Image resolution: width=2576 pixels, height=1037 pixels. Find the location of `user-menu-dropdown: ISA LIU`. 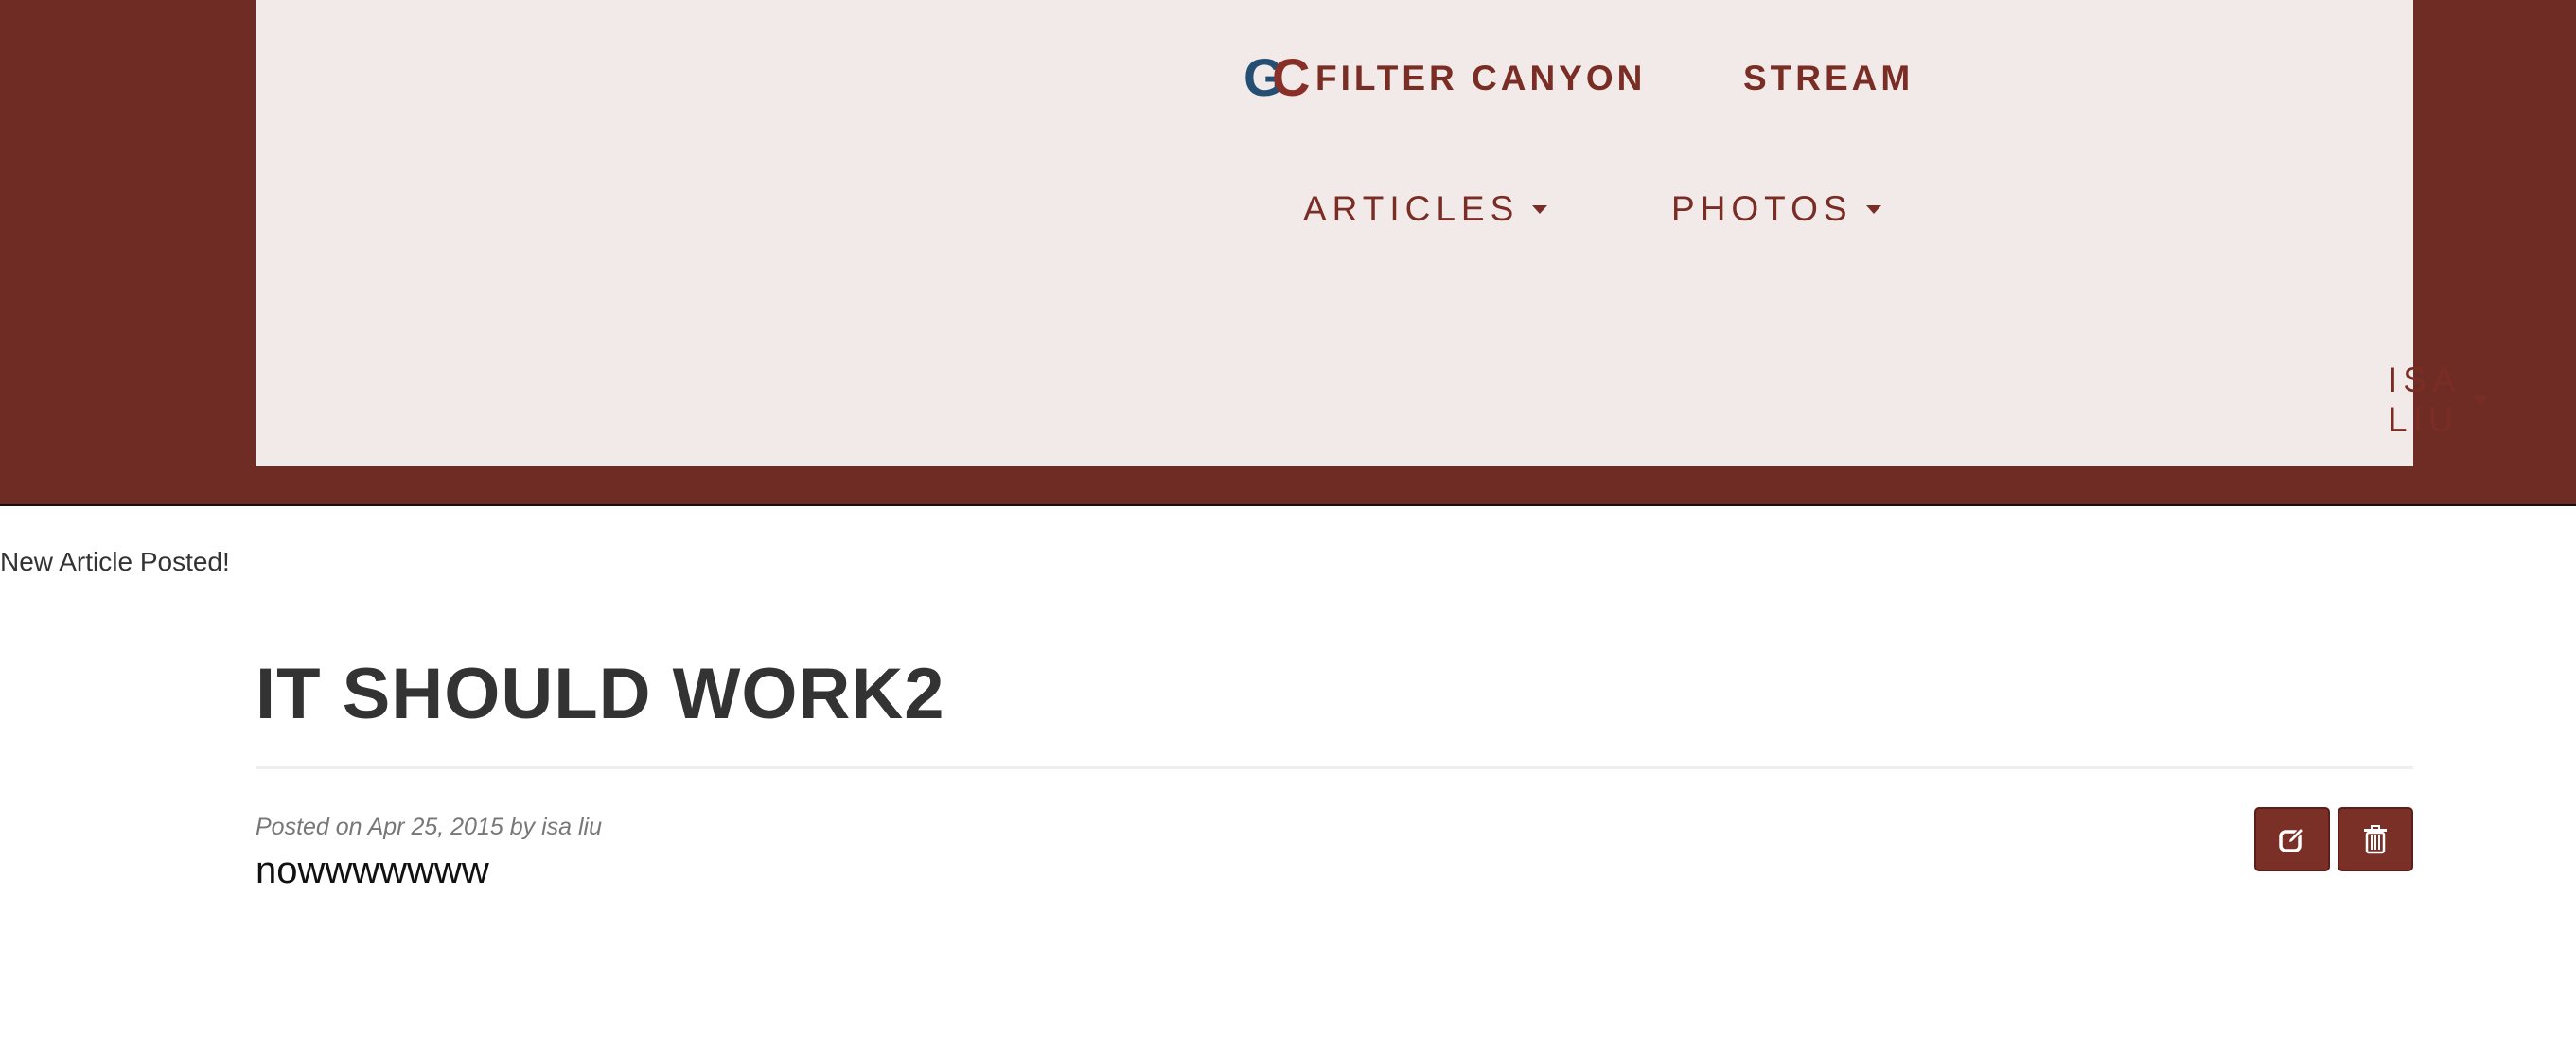

user-menu-dropdown: ISA LIU is located at coordinates (2438, 400).